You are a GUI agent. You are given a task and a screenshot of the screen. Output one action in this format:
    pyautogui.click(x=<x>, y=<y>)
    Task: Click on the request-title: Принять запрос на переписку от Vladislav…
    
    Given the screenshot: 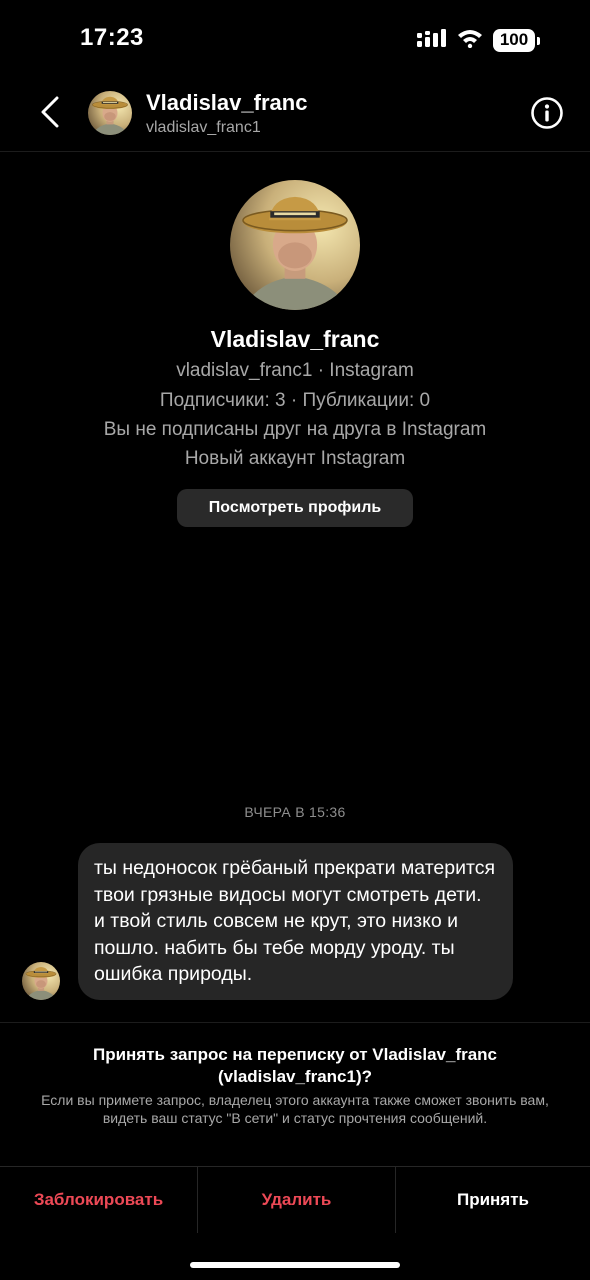 What is the action you would take?
    pyautogui.click(x=295, y=1065)
    